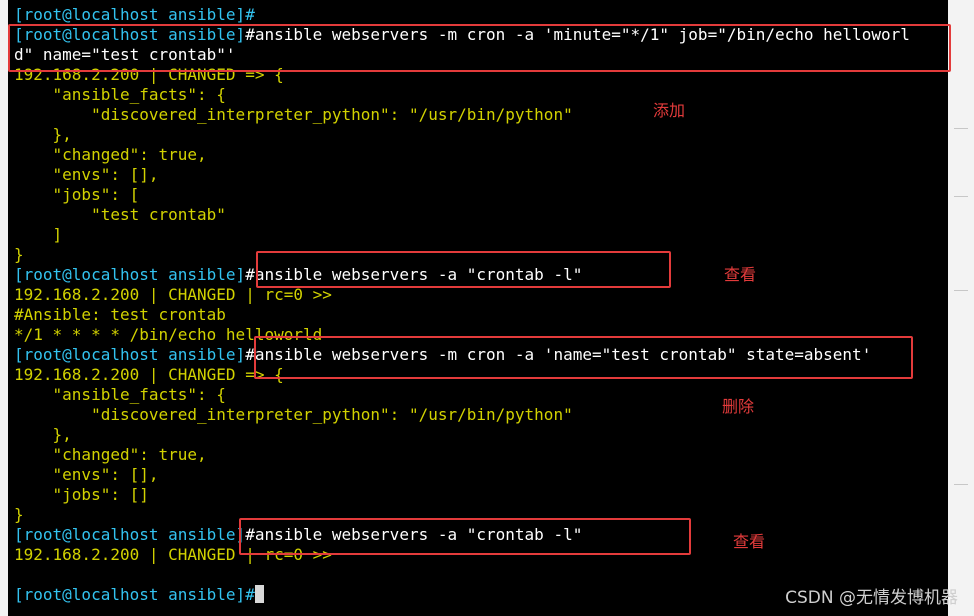 The image size is (974, 616). What do you see at coordinates (871, 598) in the screenshot?
I see `watermark: CSDN @无情发博机器` at bounding box center [871, 598].